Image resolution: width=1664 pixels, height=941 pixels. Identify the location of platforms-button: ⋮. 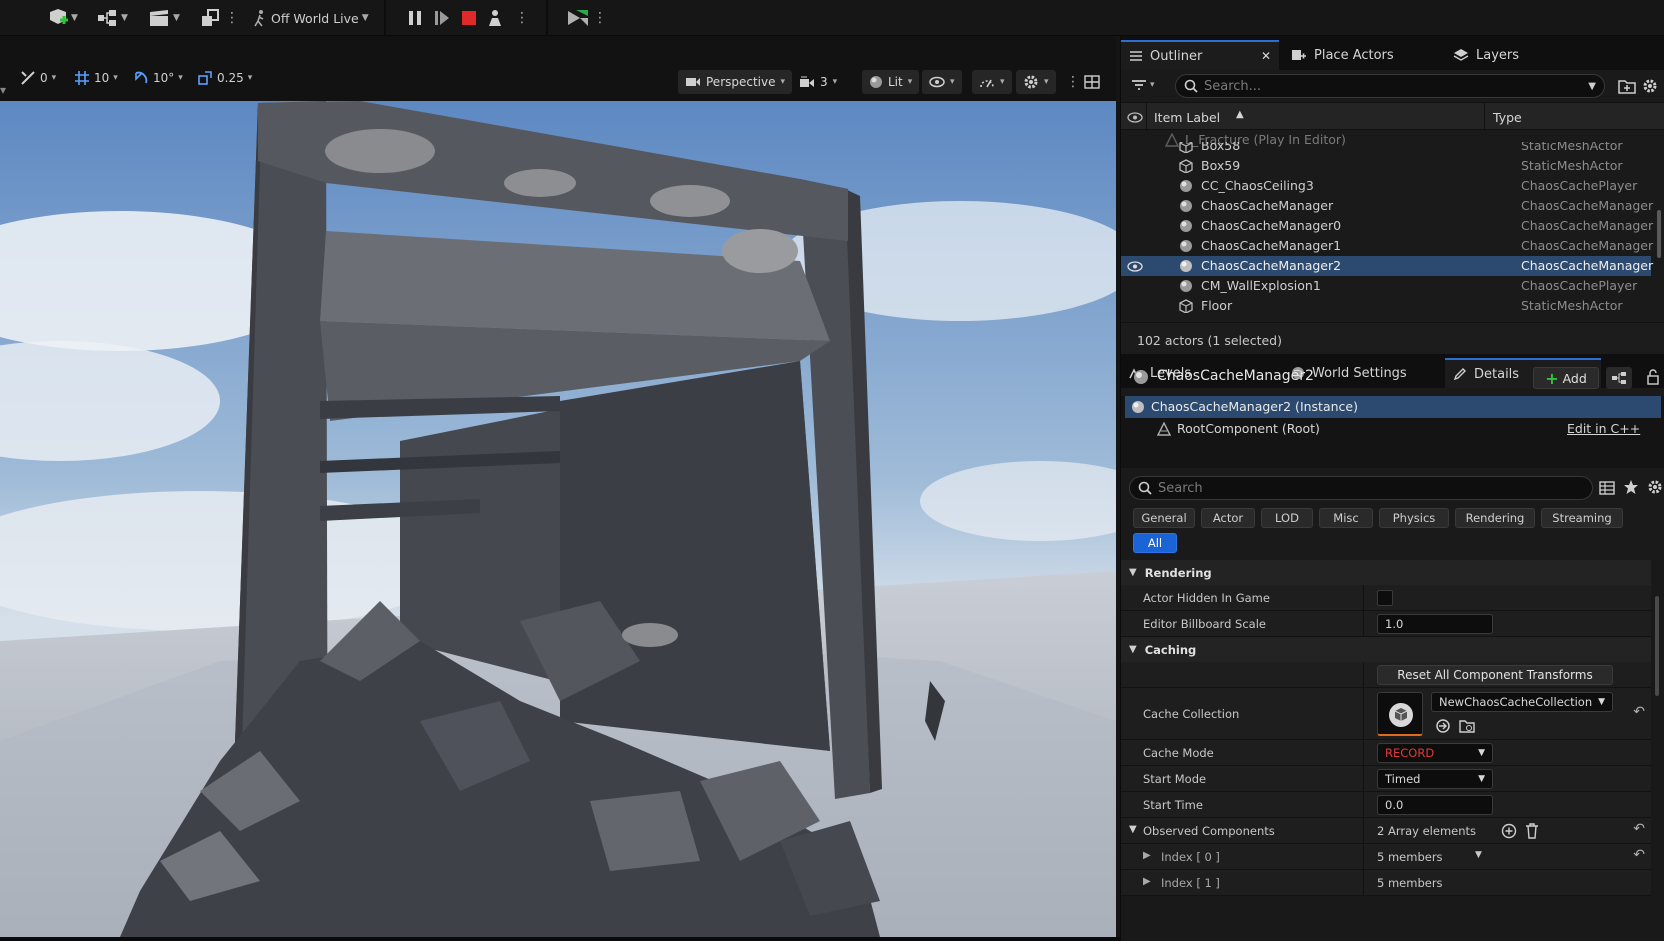
(586, 18).